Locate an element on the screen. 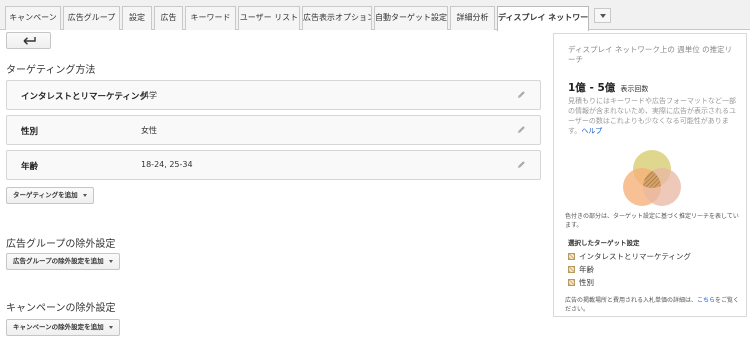 The width and height of the screenshot is (750, 344). reach-panel-title: ディスプレイ ネットワーク上の 週単位 の推定リーチ is located at coordinates (650, 54).